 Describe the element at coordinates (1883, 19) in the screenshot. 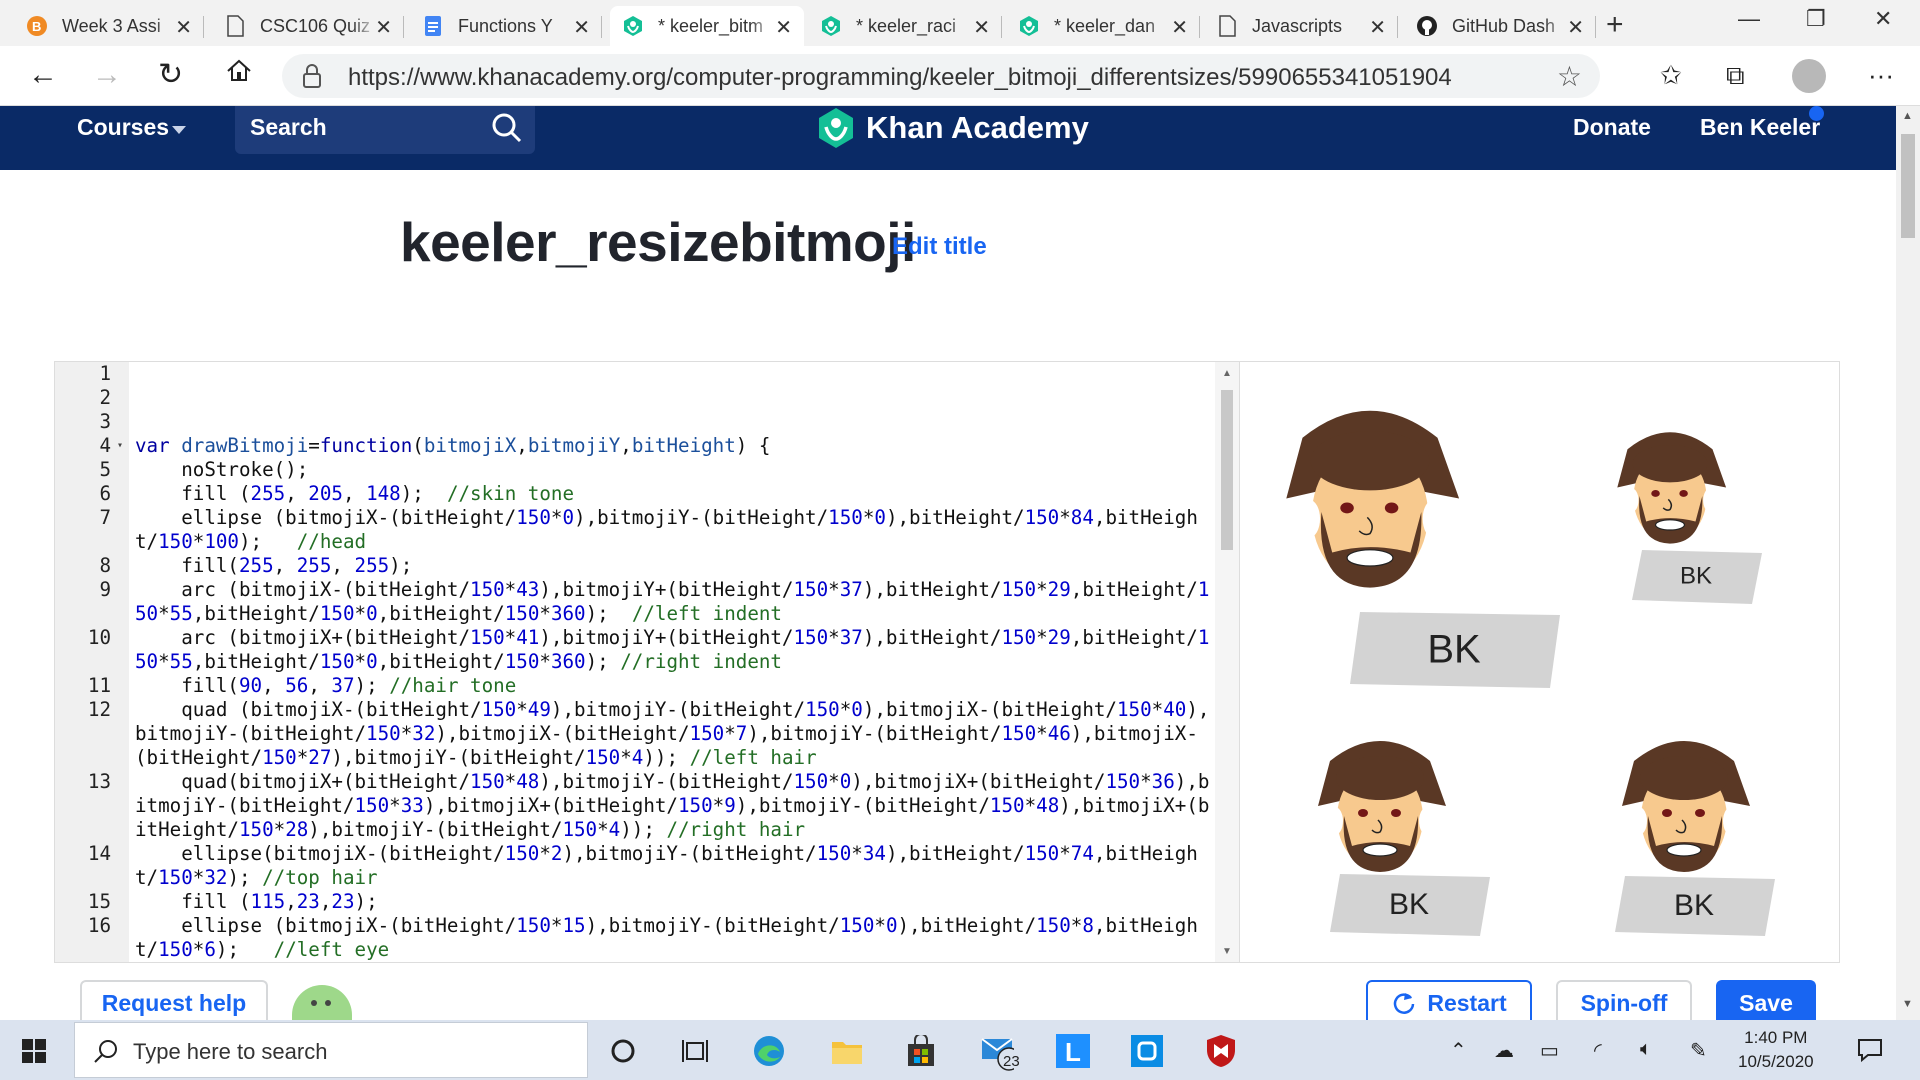

I see `close-window-icon: ✕` at that location.